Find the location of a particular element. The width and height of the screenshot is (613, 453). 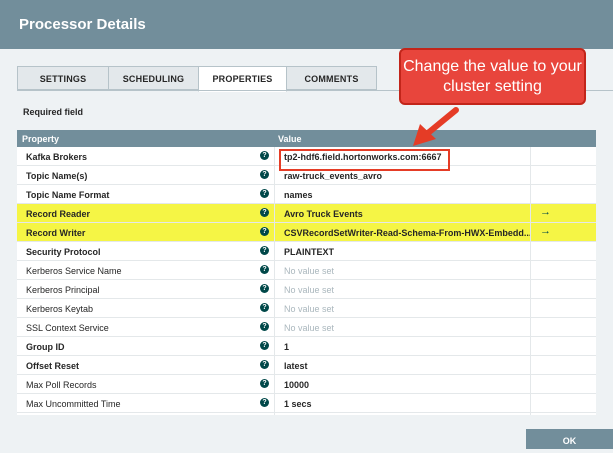

annotation-callout: Change the value to your cluster setting is located at coordinates (492, 76).